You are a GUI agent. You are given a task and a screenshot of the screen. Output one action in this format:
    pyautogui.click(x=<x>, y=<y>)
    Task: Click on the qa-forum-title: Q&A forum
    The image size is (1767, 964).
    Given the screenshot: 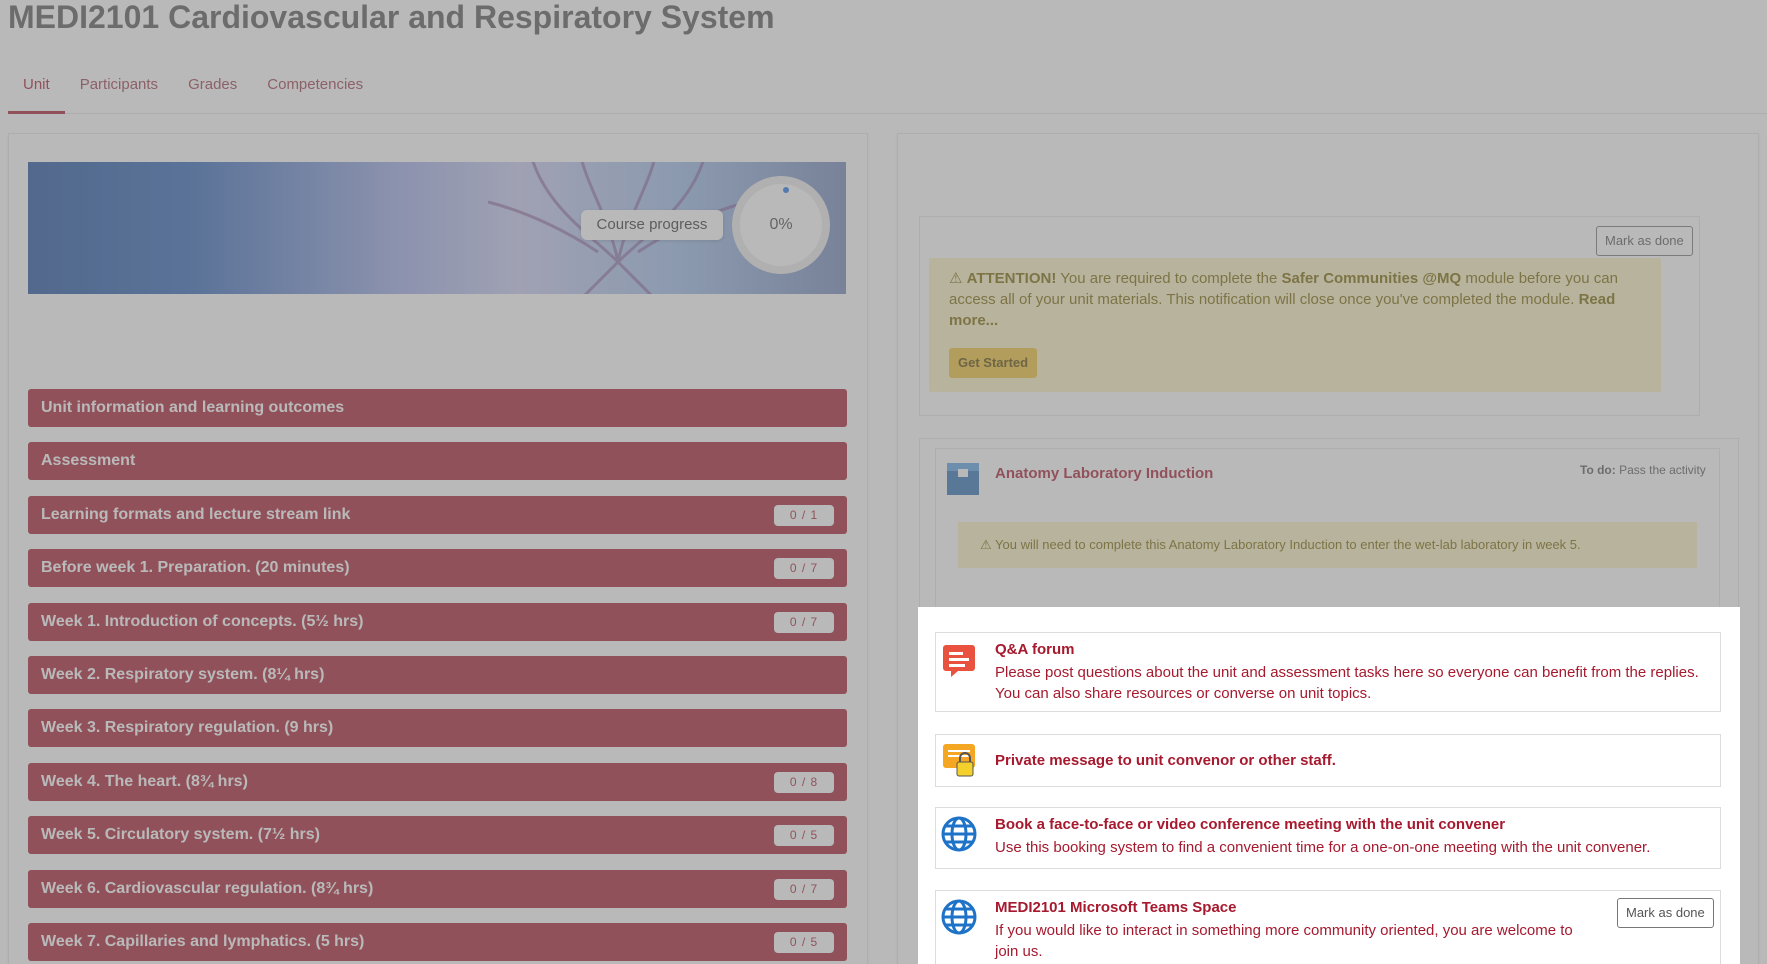 What is the action you would take?
    pyautogui.click(x=1034, y=649)
    